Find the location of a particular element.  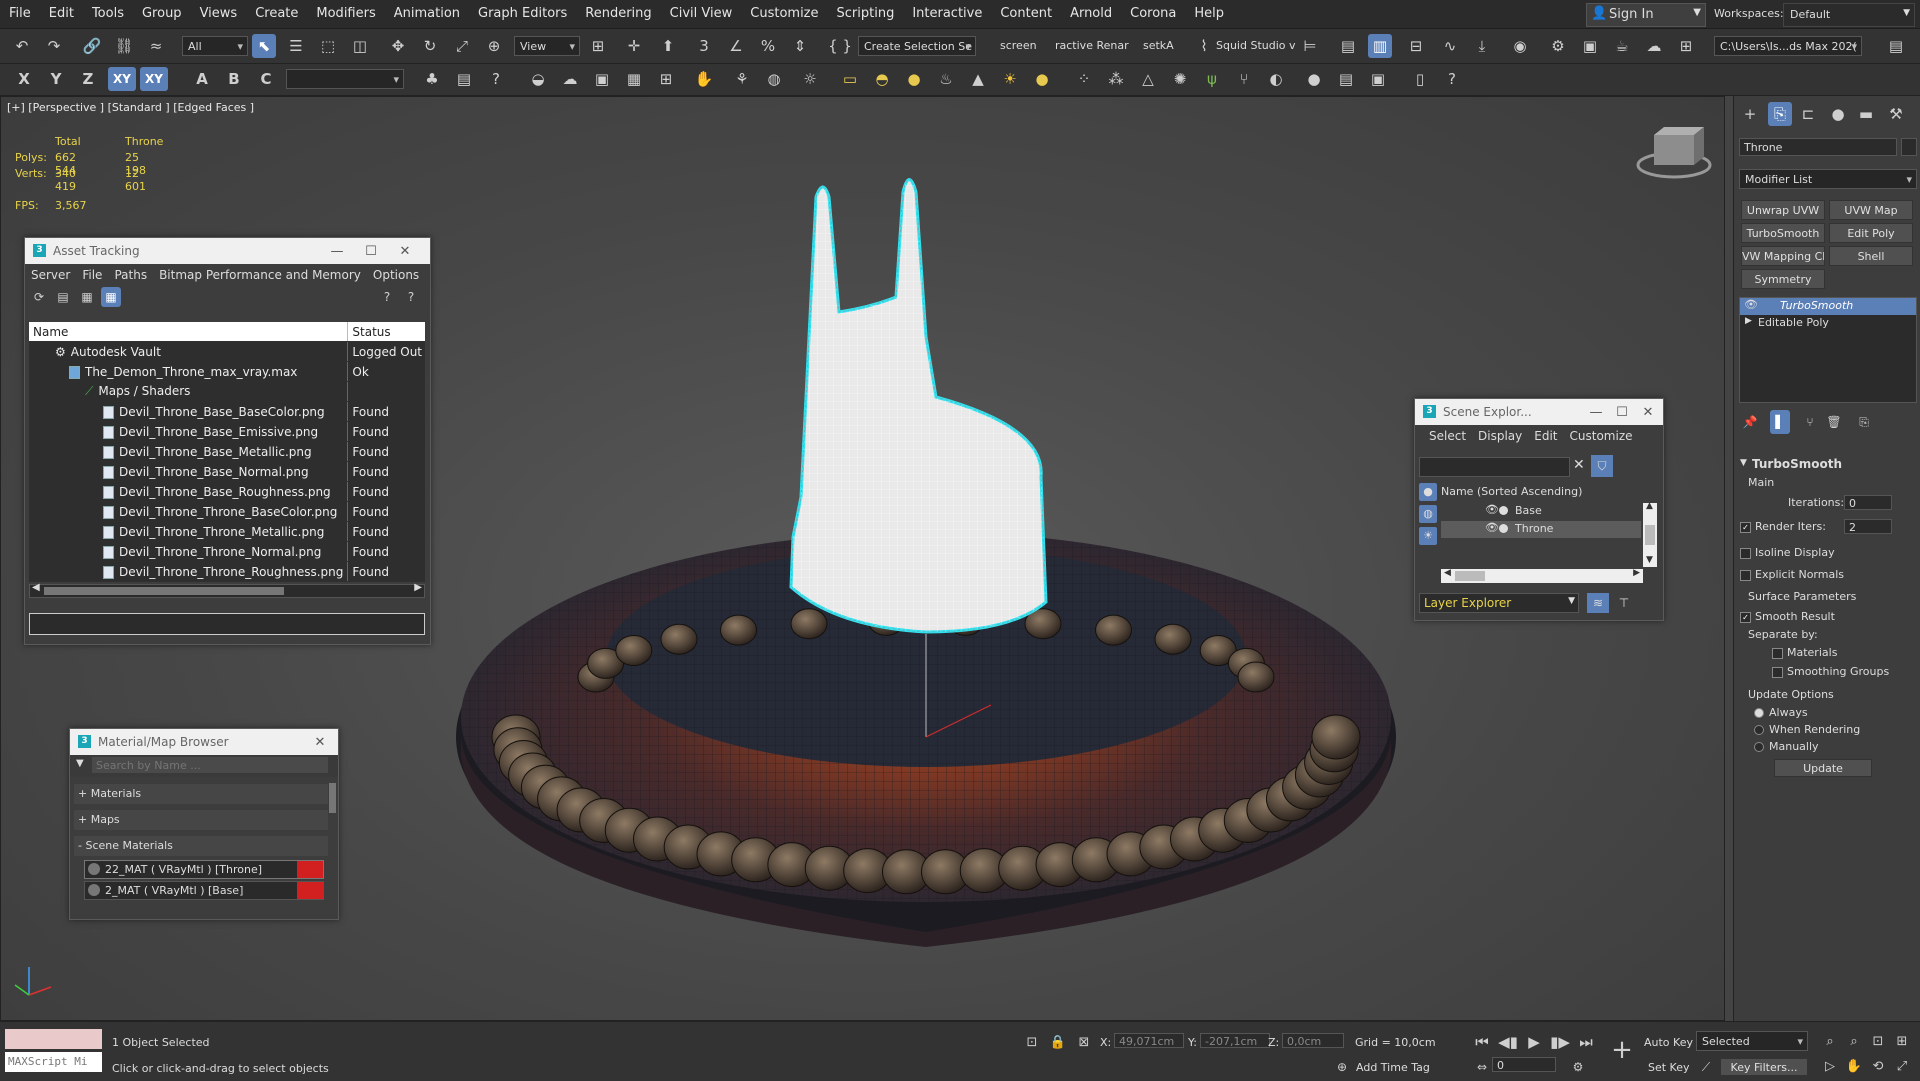

menu-group: Group is located at coordinates (162, 14).